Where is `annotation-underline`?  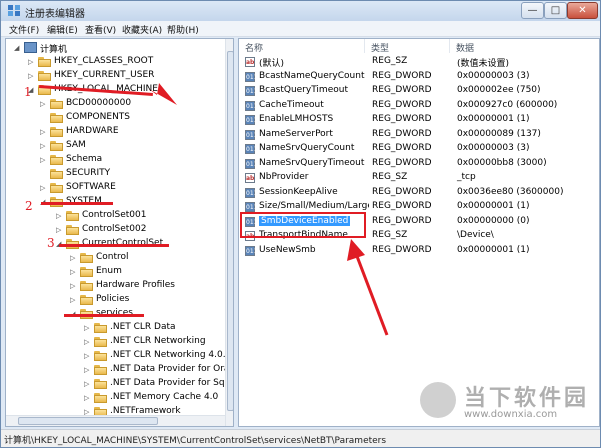
annotation-underline is located at coordinates (77, 203).